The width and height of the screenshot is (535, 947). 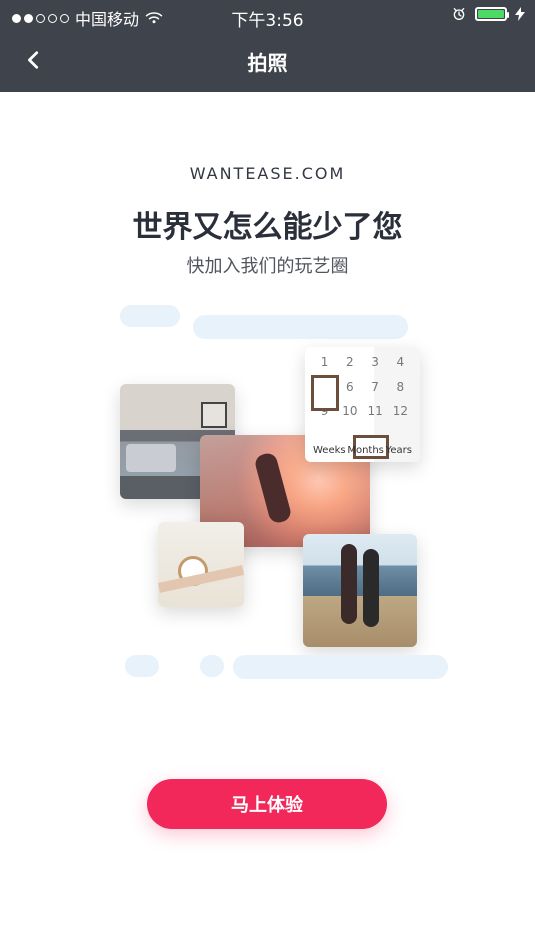 I want to click on subheadline: 快加入我们的玩艺圈, so click(x=267, y=266).